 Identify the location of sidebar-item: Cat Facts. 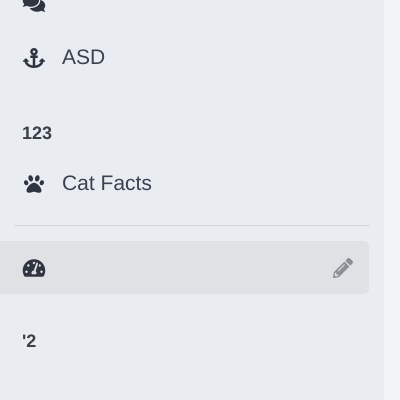
(184, 184).